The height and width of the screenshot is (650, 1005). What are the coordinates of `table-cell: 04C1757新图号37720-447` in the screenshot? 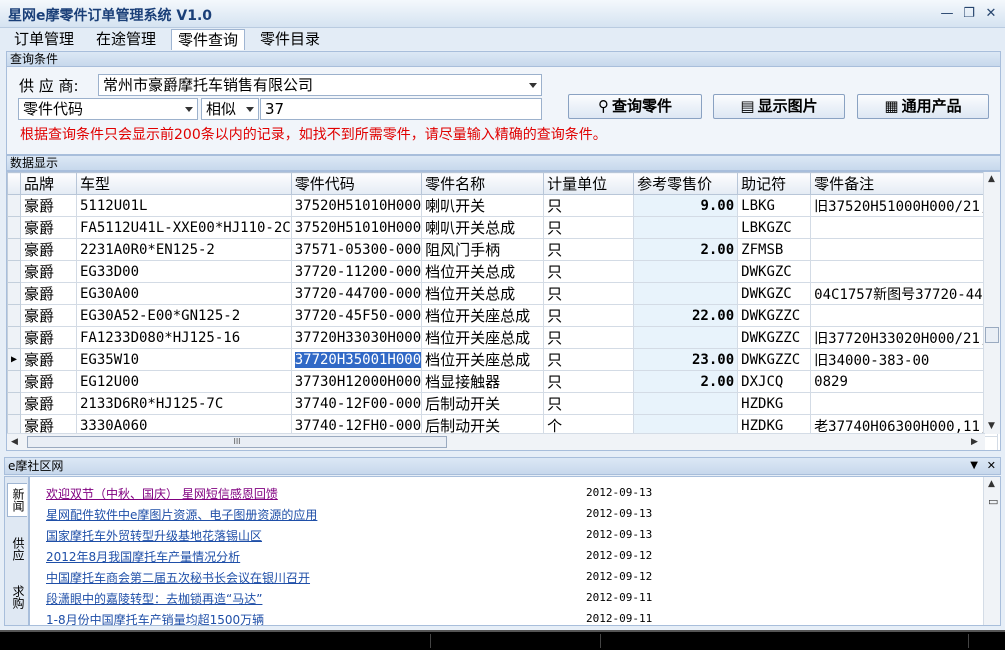 It's located at (904, 293).